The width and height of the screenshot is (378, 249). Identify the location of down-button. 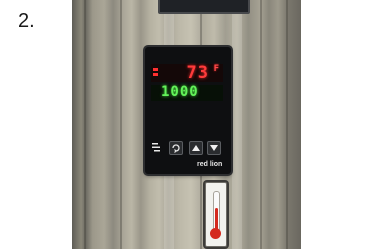
(214, 148).